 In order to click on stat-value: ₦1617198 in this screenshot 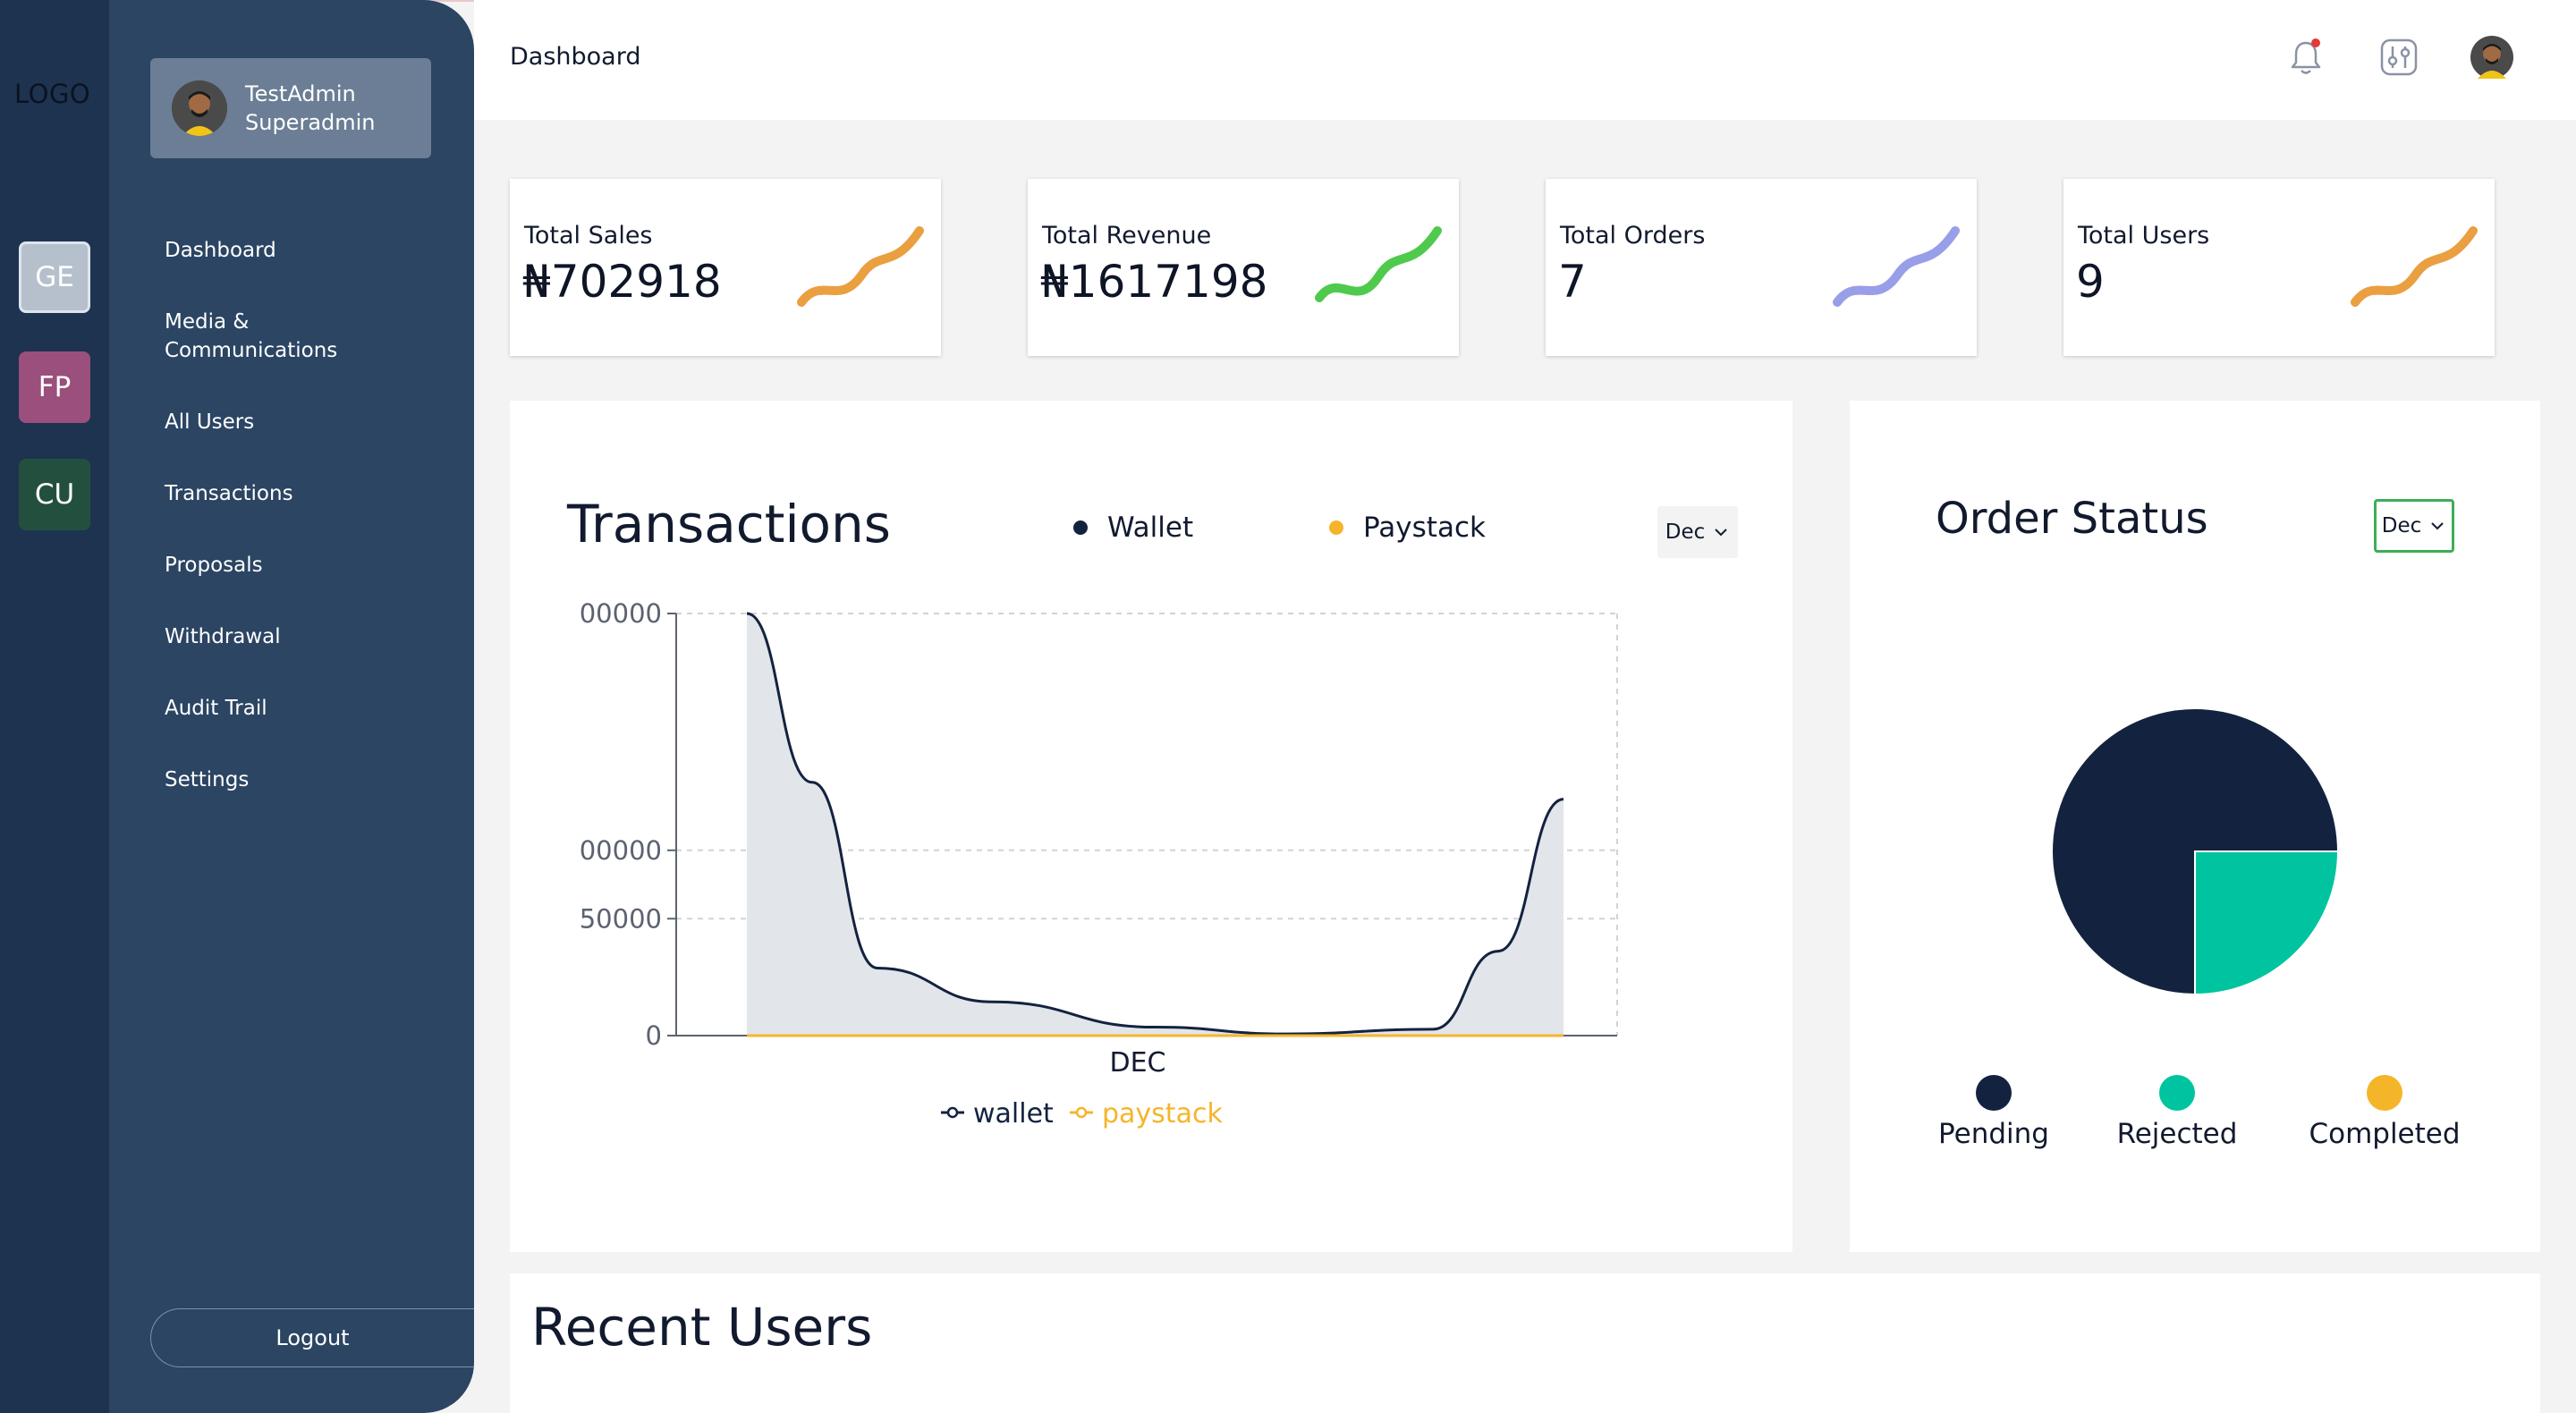, I will do `click(1154, 282)`.